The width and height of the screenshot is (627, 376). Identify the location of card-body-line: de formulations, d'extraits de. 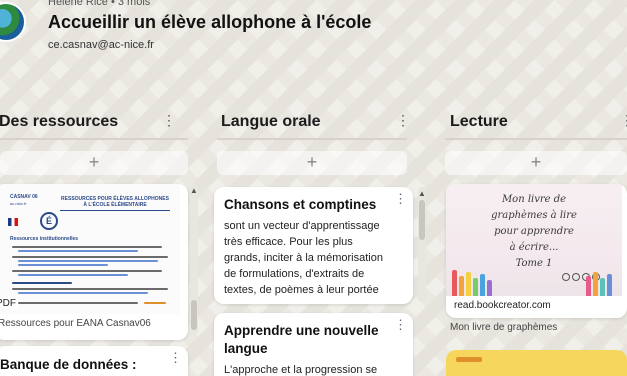
(294, 274).